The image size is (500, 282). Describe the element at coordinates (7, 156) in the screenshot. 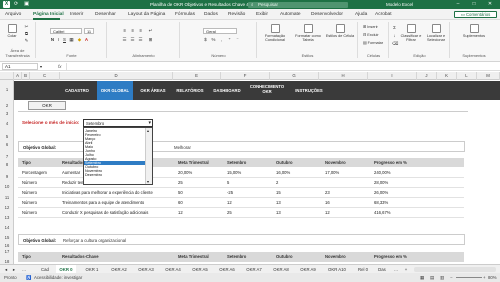

I see `row-header: 7` at that location.